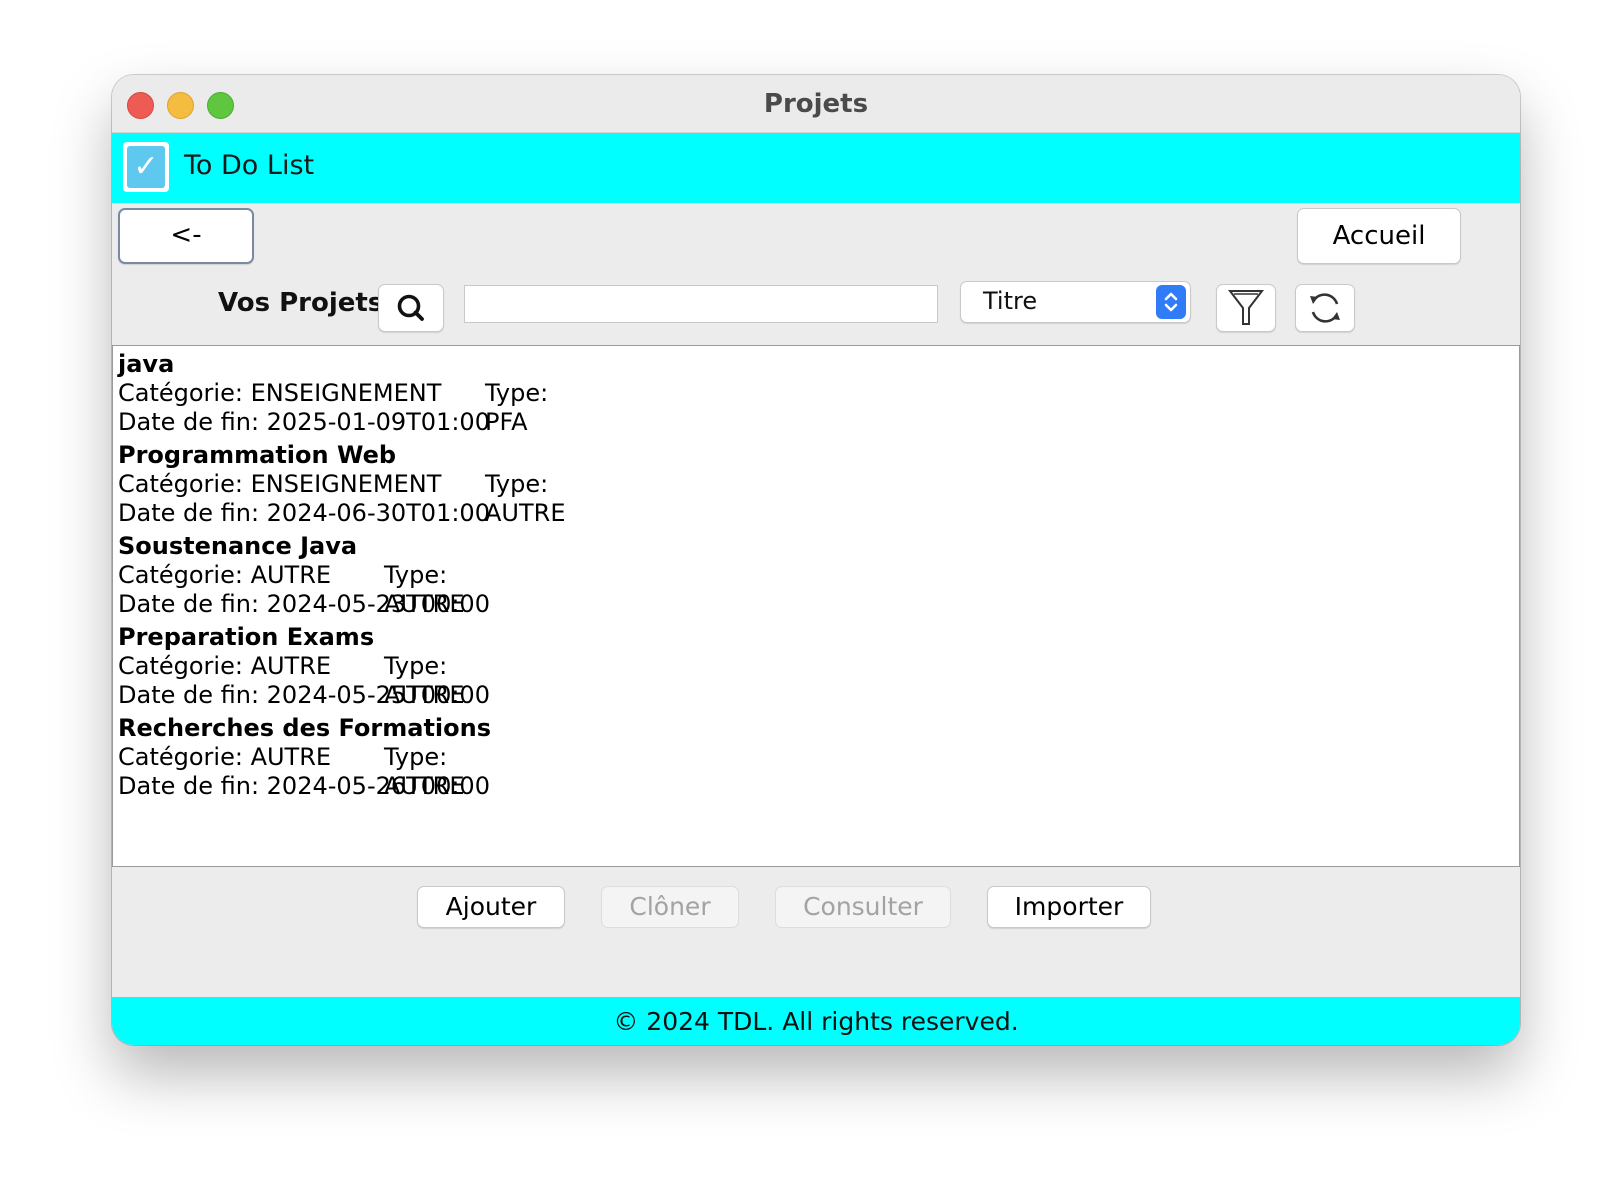 The image size is (1624, 1188). I want to click on consult-button: Consulter, so click(863, 907).